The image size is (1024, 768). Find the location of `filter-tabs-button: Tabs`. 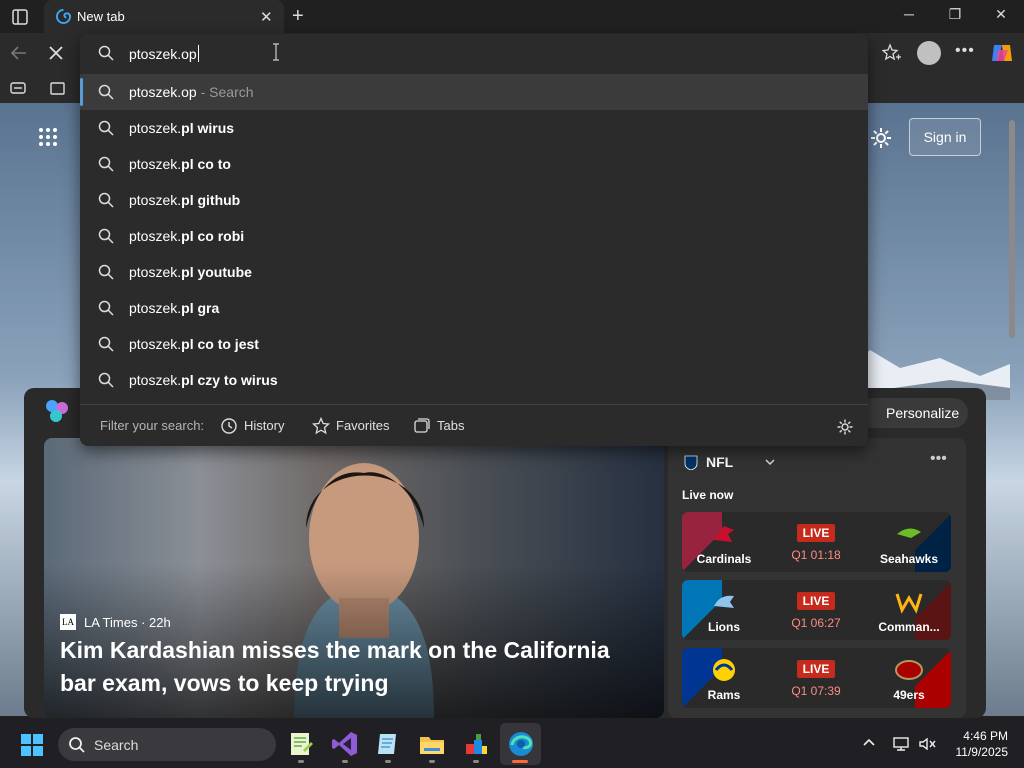

filter-tabs-button: Tabs is located at coordinates (443, 426).